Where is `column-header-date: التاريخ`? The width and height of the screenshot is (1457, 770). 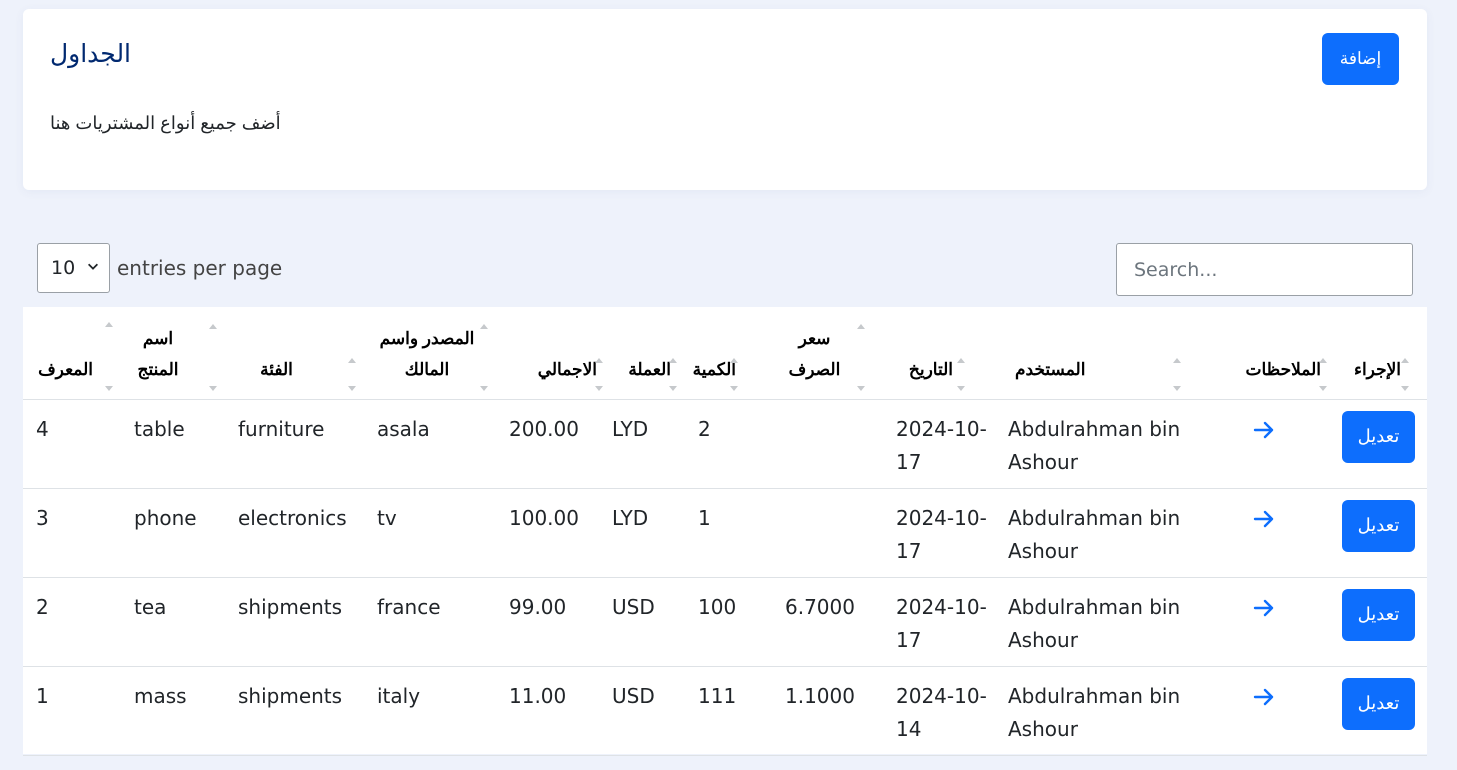 column-header-date: التاريخ is located at coordinates (939, 353).